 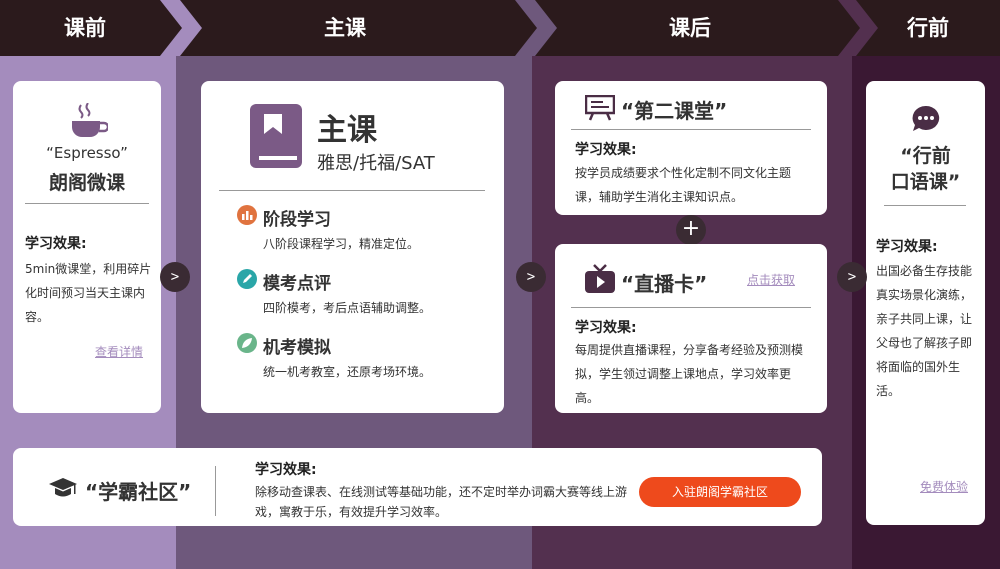 What do you see at coordinates (247, 343) in the screenshot?
I see `leaf-icon` at bounding box center [247, 343].